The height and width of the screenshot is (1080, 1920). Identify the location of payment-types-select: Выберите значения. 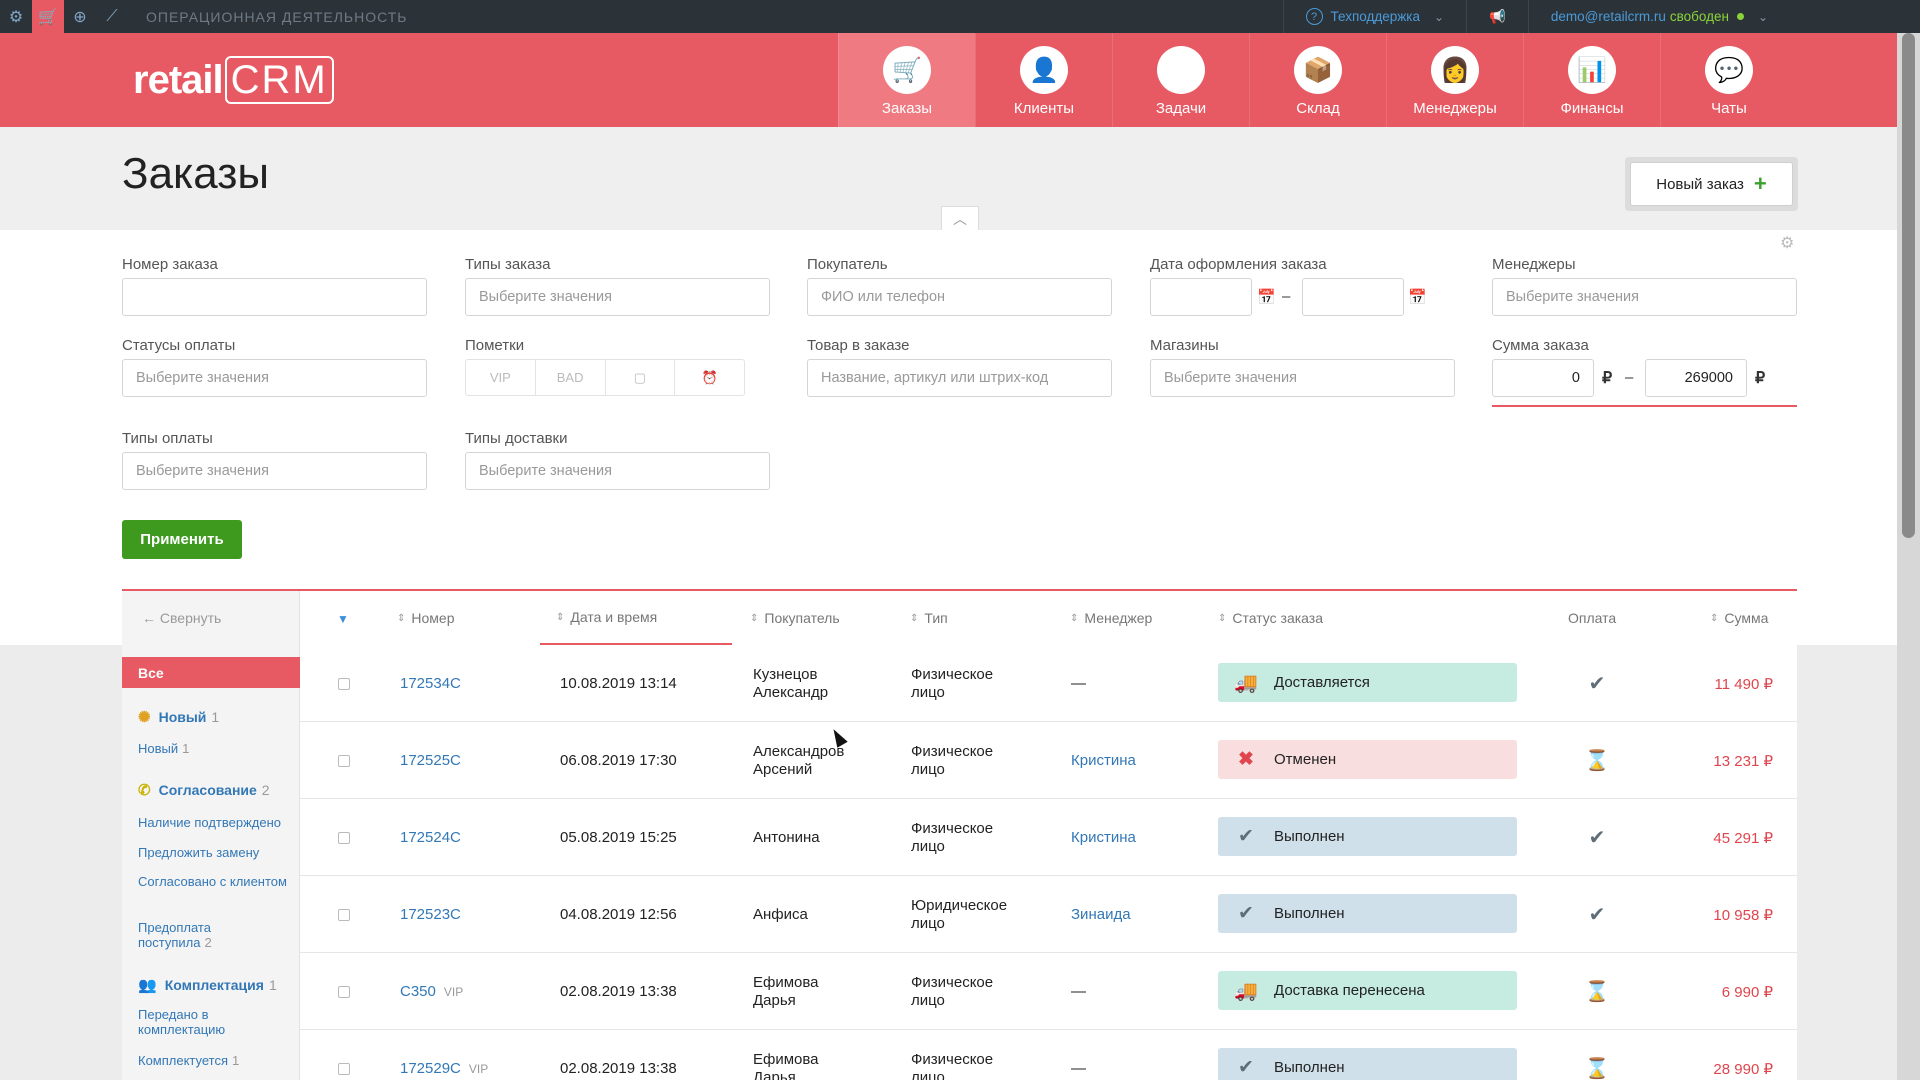
(274, 471).